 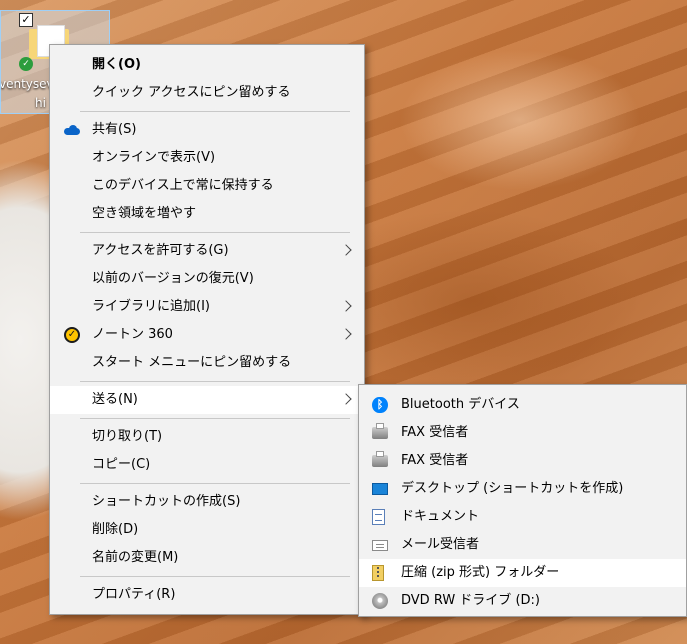 What do you see at coordinates (207, 530) in the screenshot?
I see `menu-item-delete: 削除(D)` at bounding box center [207, 530].